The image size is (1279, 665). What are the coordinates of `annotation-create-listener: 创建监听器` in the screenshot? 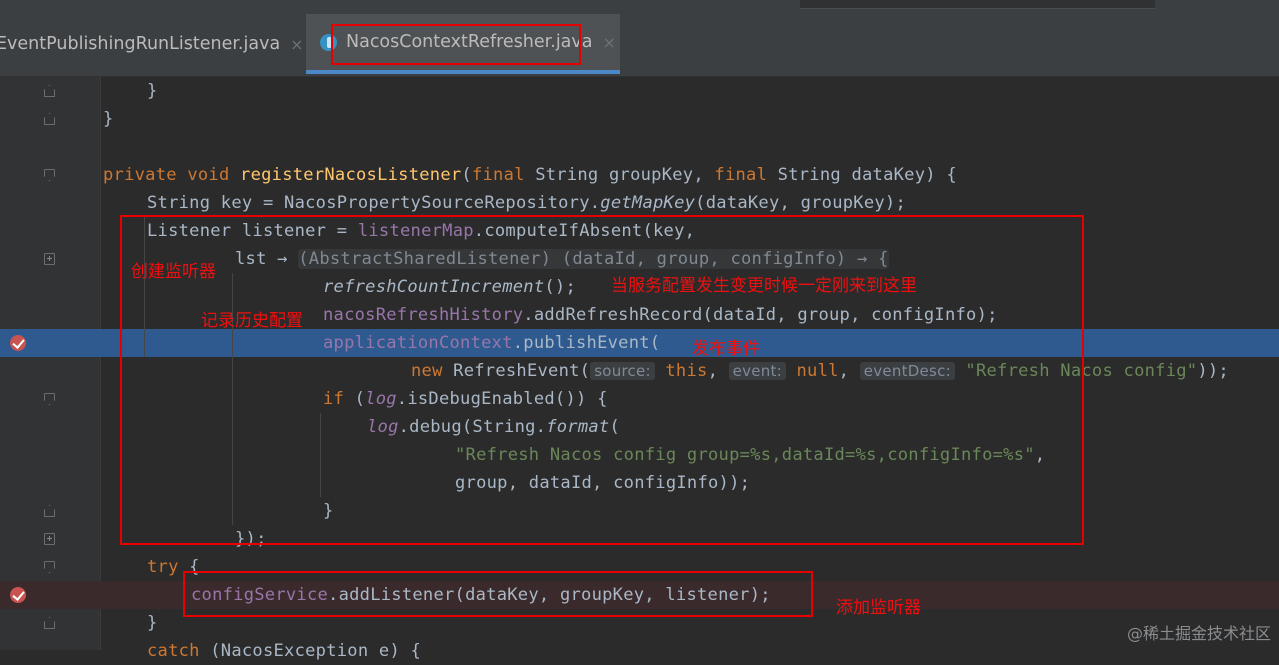 It's located at (173, 272).